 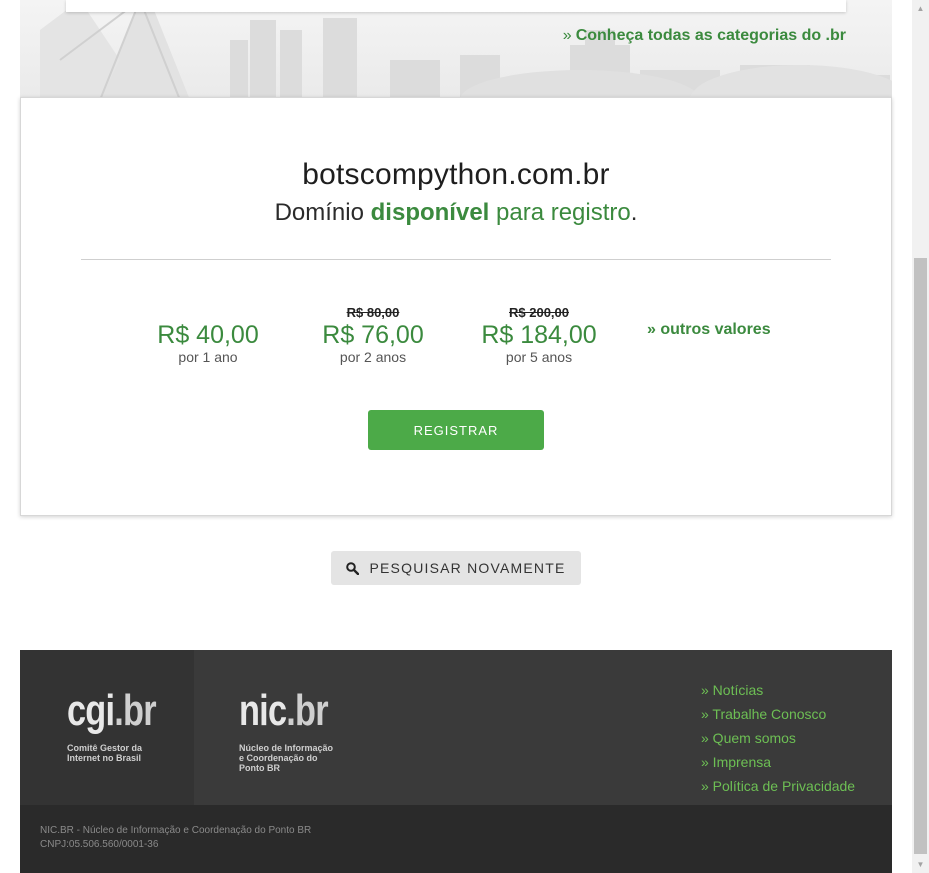 What do you see at coordinates (709, 330) in the screenshot?
I see `other-values-link: » outros valores` at bounding box center [709, 330].